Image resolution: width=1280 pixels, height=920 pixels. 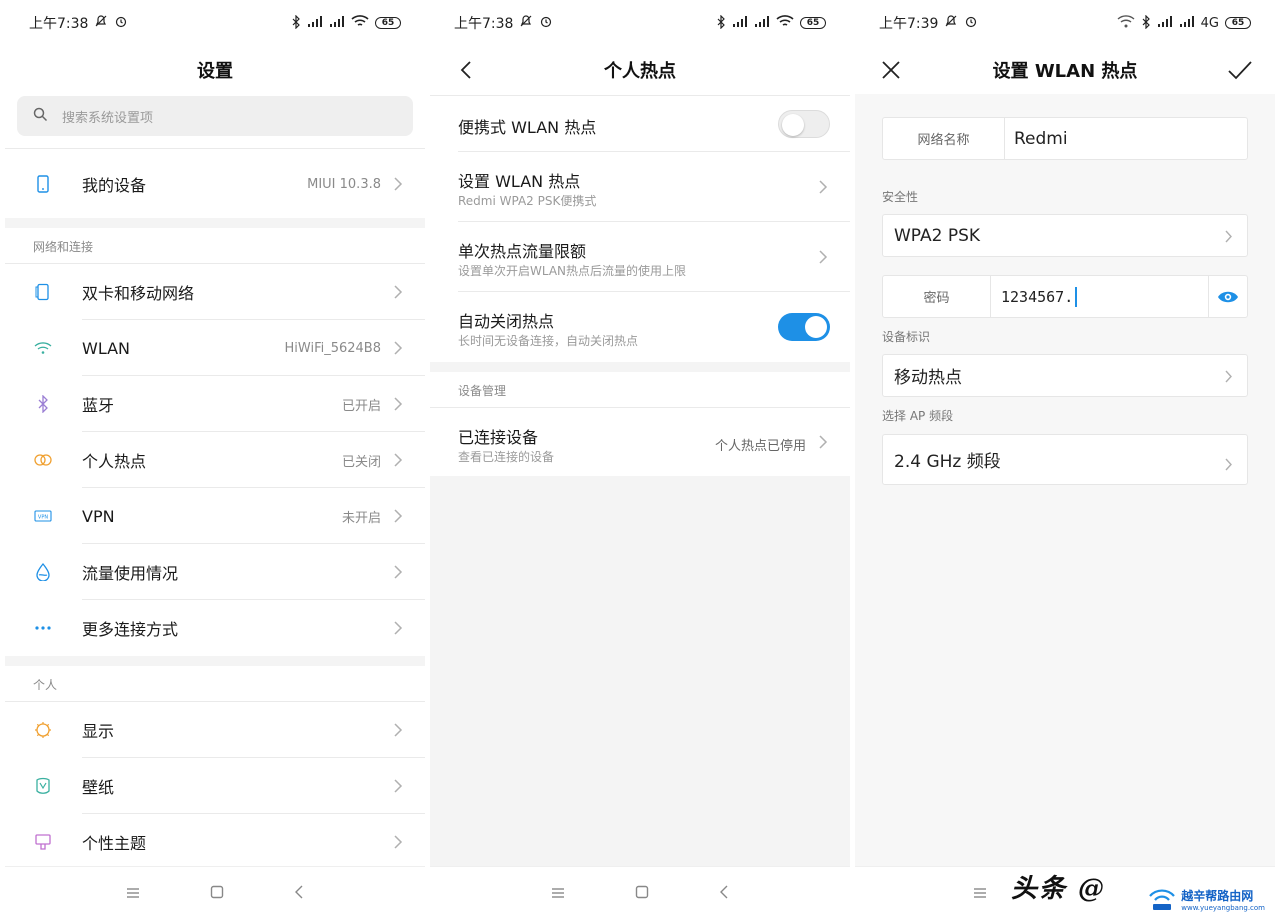 What do you see at coordinates (498, 437) in the screenshot?
I see `row-label: 已连接设备` at bounding box center [498, 437].